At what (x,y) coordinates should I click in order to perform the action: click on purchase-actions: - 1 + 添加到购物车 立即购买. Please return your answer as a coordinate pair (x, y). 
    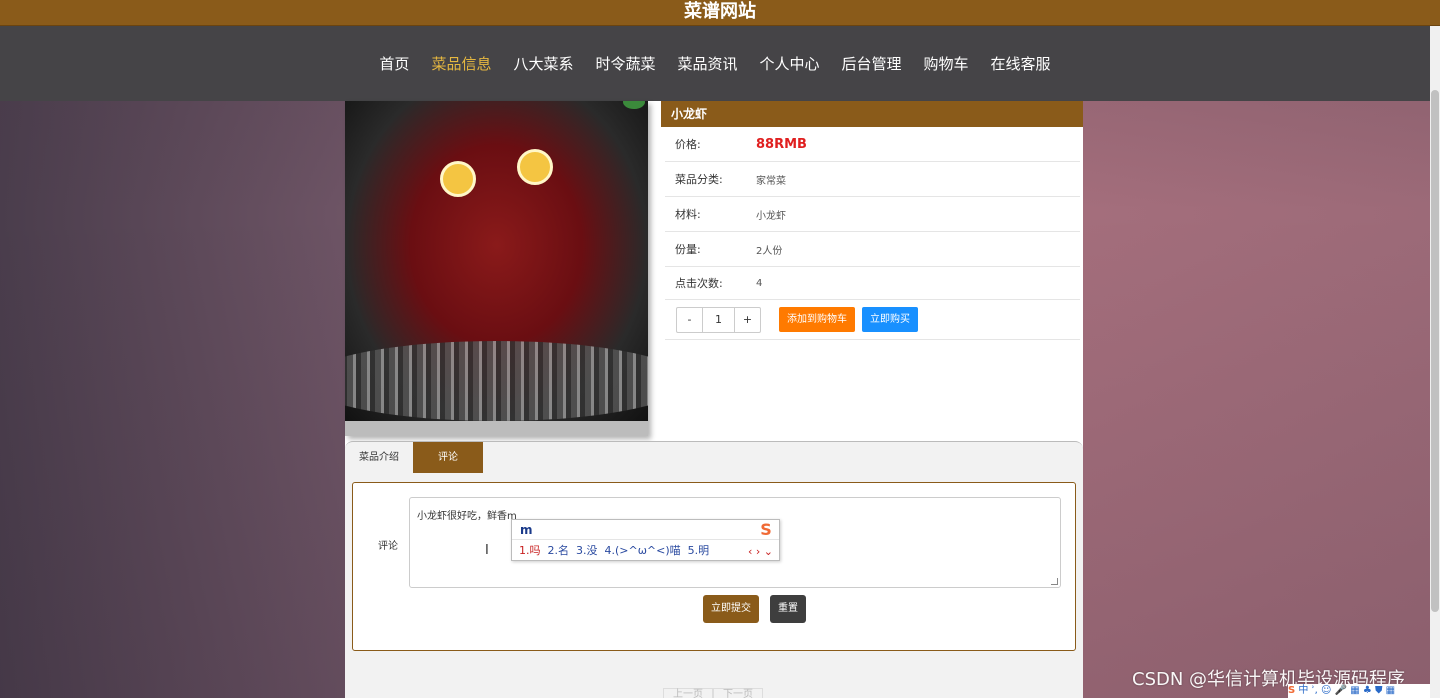
    Looking at the image, I should click on (872, 320).